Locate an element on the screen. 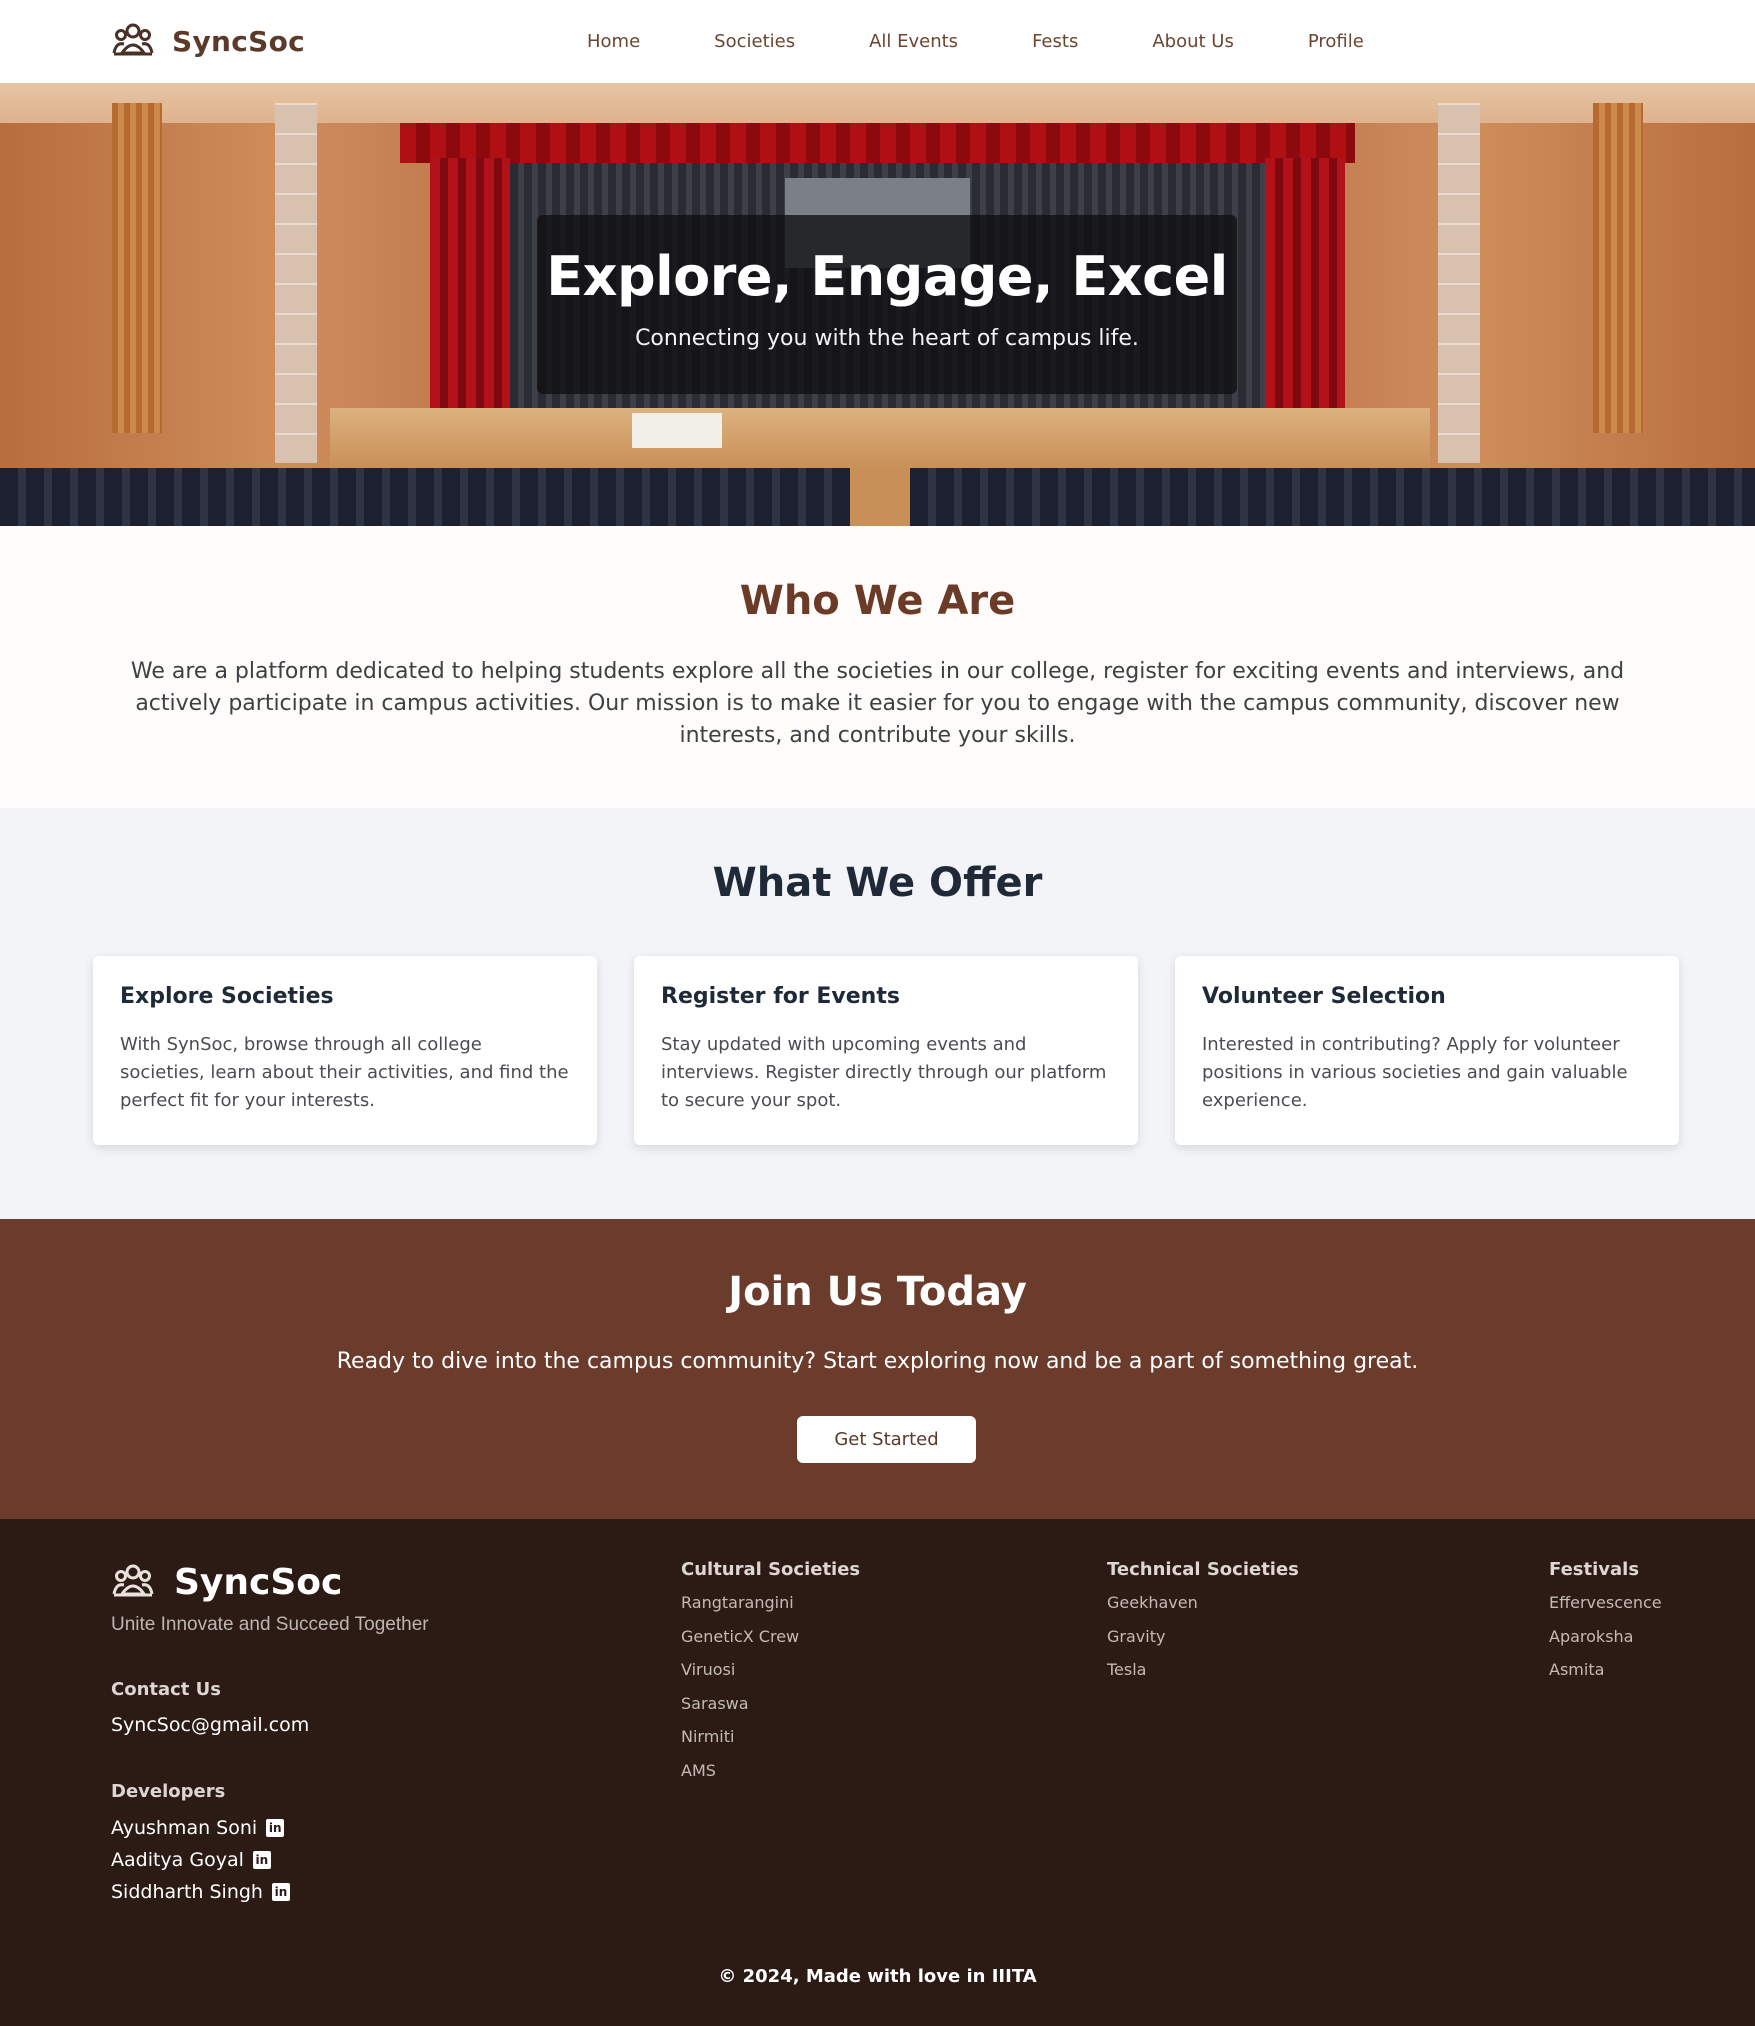 The image size is (1755, 2026). offer-card-title: Explore Societies is located at coordinates (227, 996).